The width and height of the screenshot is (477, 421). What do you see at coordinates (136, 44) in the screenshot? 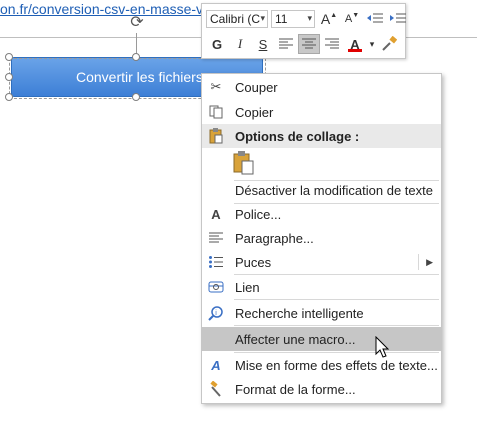
I see `rotation-connector` at bounding box center [136, 44].